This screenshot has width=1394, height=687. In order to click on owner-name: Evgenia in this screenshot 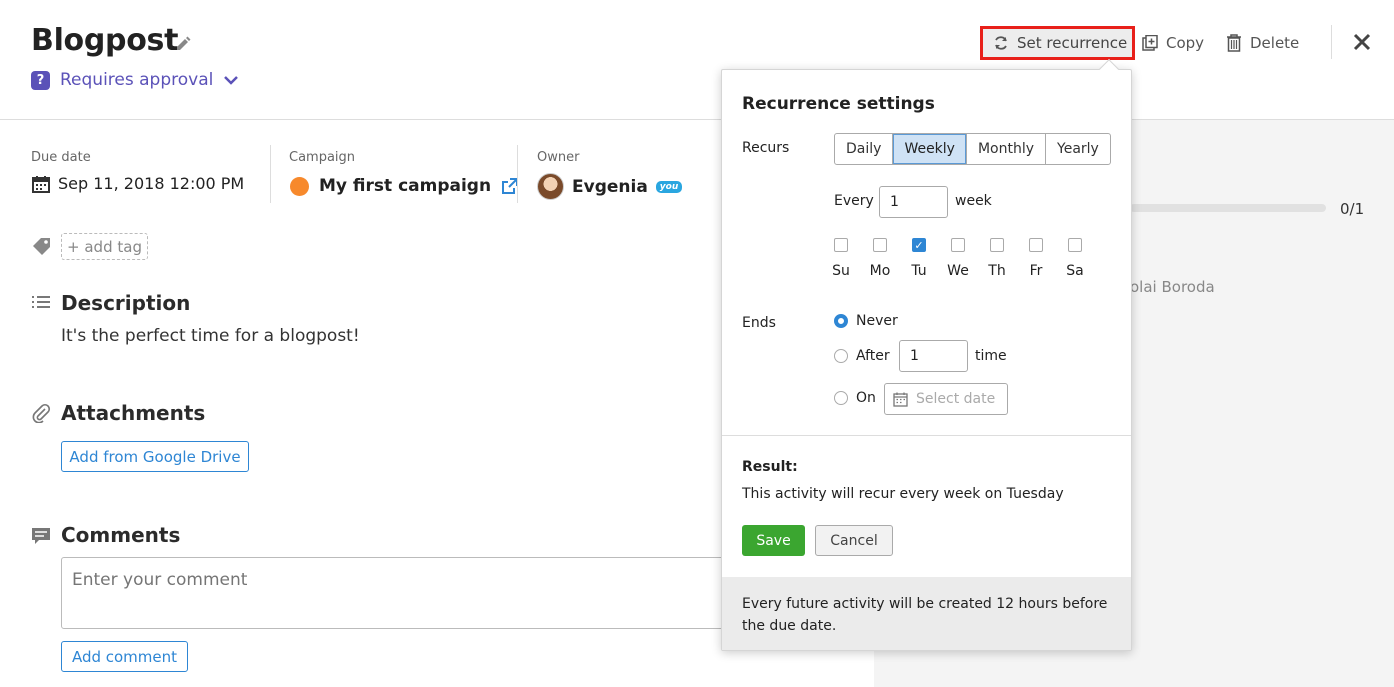, I will do `click(610, 186)`.